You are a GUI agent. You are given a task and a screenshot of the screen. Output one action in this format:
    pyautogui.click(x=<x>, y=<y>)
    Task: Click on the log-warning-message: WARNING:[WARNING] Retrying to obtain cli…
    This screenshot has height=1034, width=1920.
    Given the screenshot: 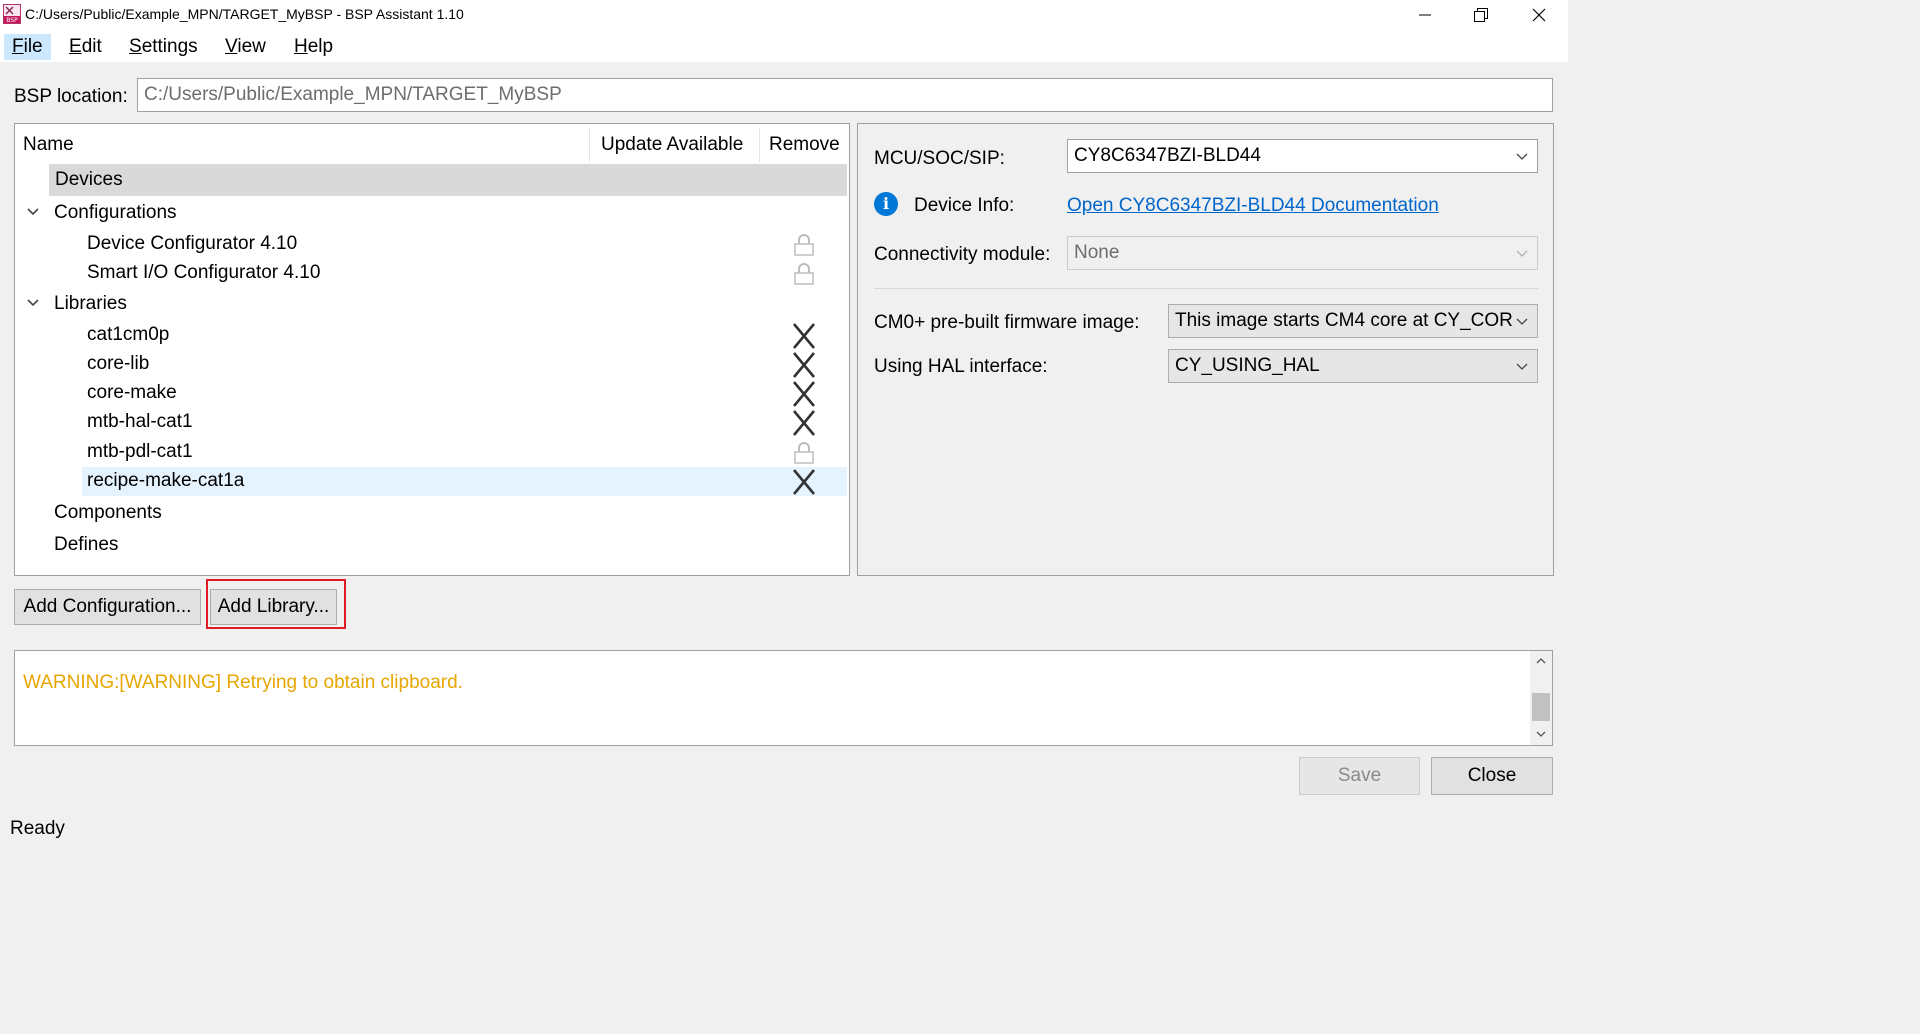 What is the action you would take?
    pyautogui.click(x=243, y=682)
    